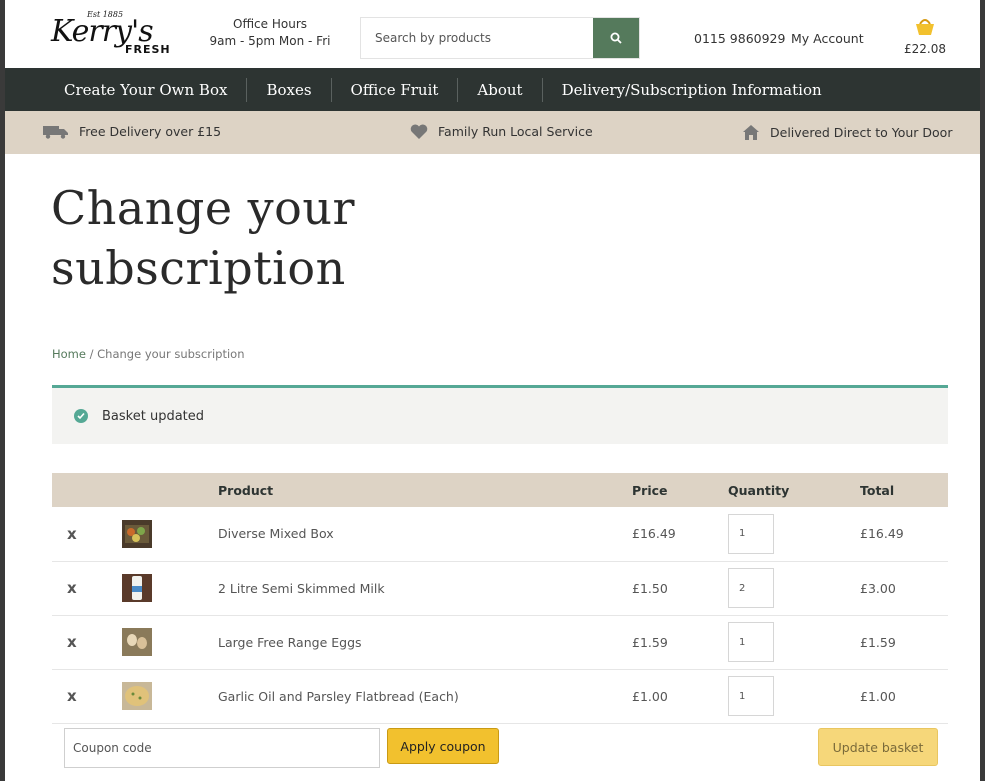 Image resolution: width=985 pixels, height=781 pixels. I want to click on table-row: x Diverse Mixed Box £16.49 £16.49, so click(500, 534).